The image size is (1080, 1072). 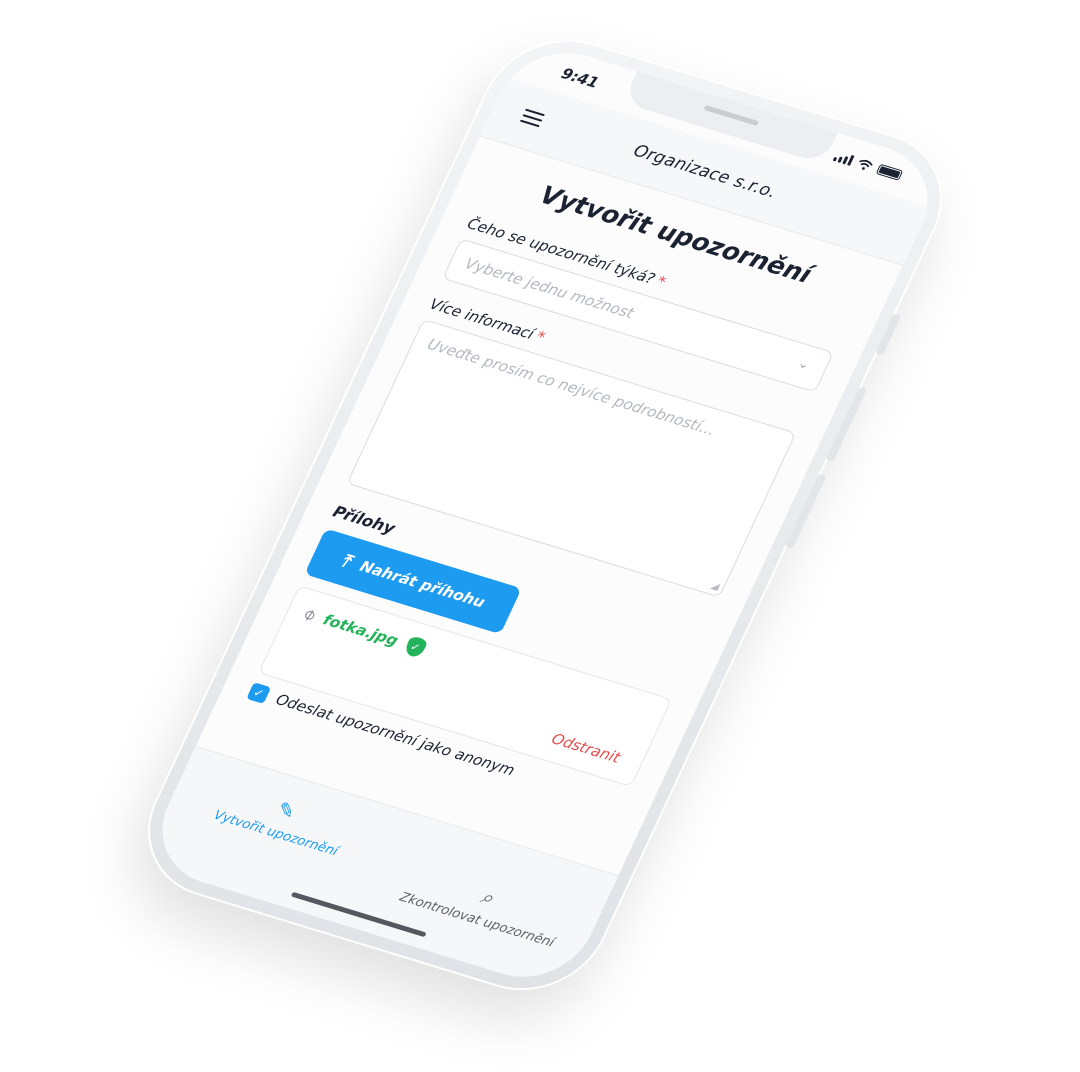 I want to click on status-time: 9:41, so click(x=580, y=78).